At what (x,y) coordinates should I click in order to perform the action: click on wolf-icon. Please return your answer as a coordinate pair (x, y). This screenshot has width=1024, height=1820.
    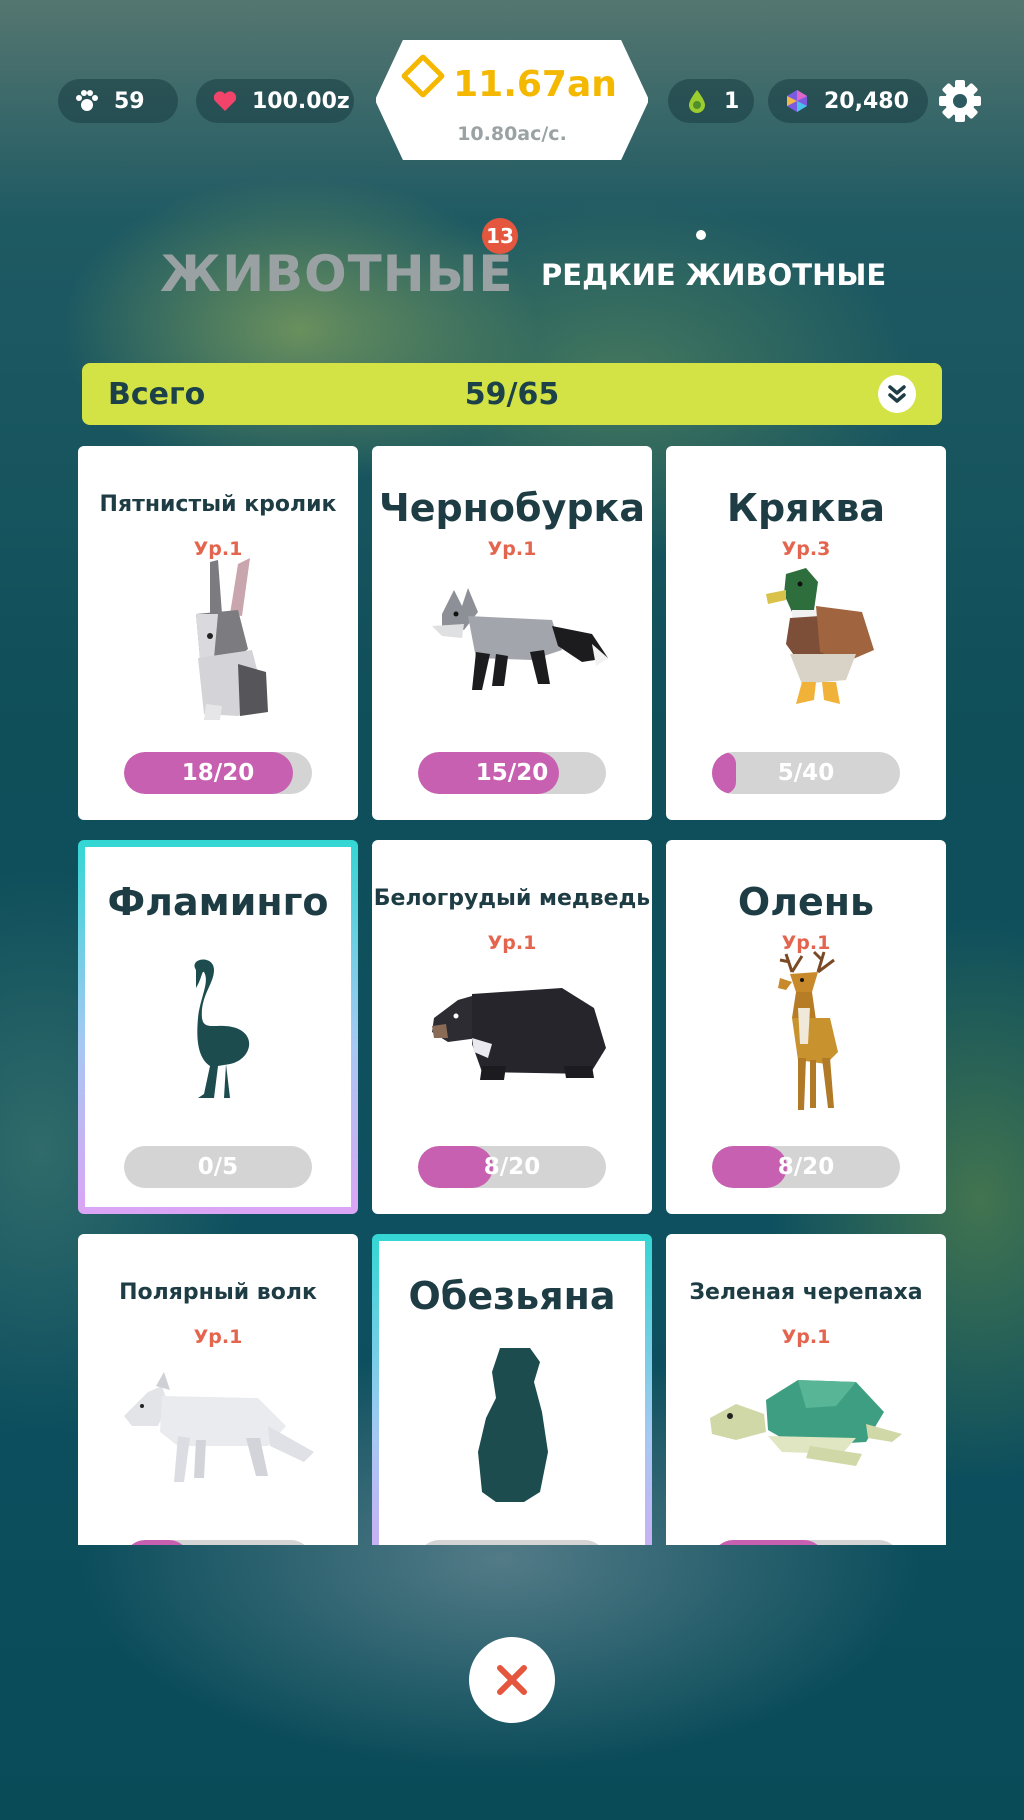
    Looking at the image, I should click on (219, 1427).